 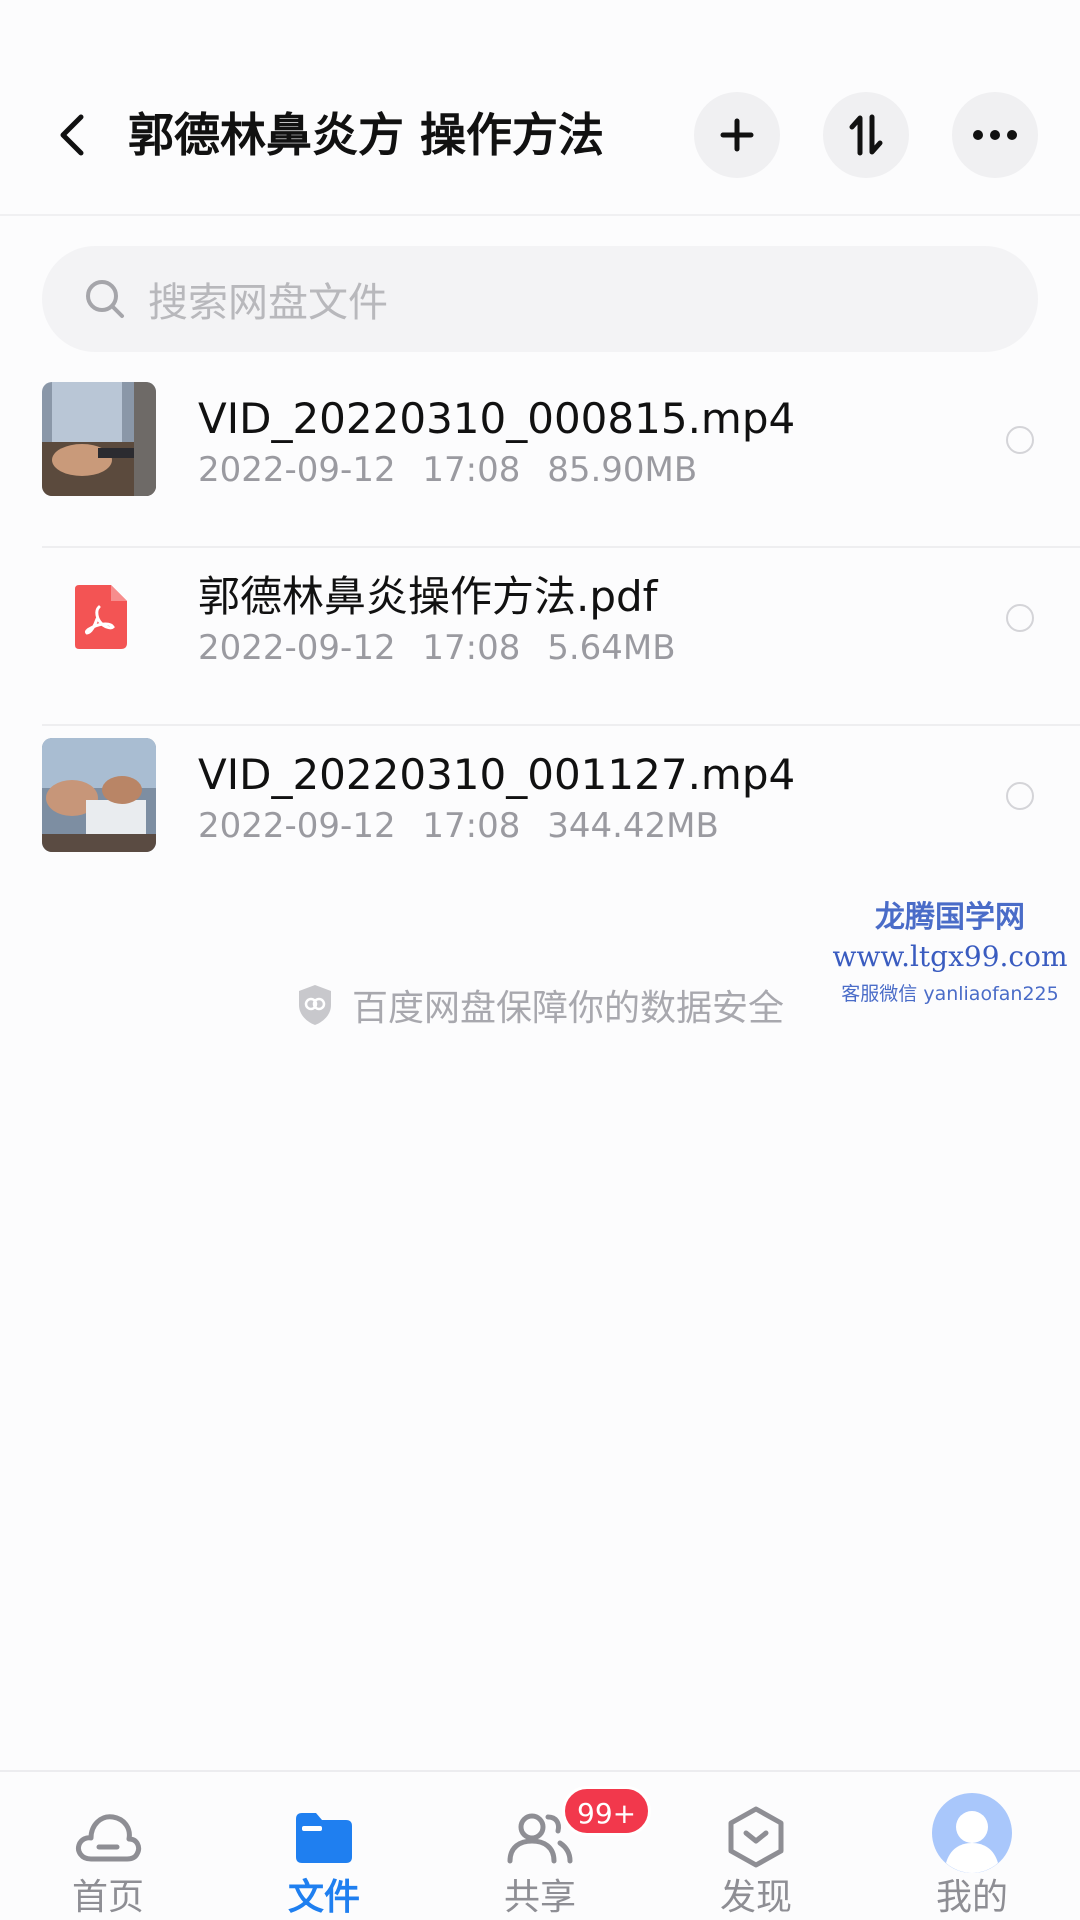 I want to click on sort-button, so click(x=866, y=135).